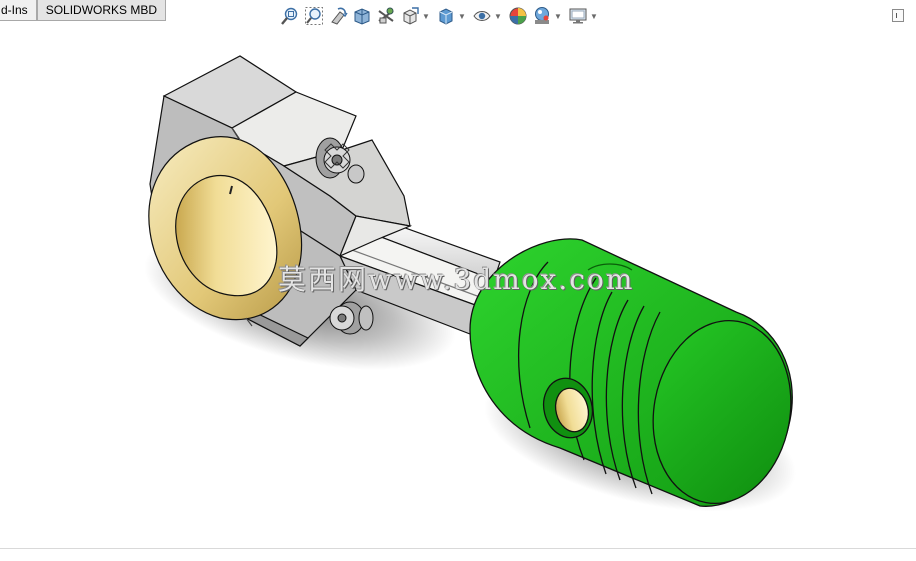  I want to click on display-style-dropdown: ▼, so click(462, 16).